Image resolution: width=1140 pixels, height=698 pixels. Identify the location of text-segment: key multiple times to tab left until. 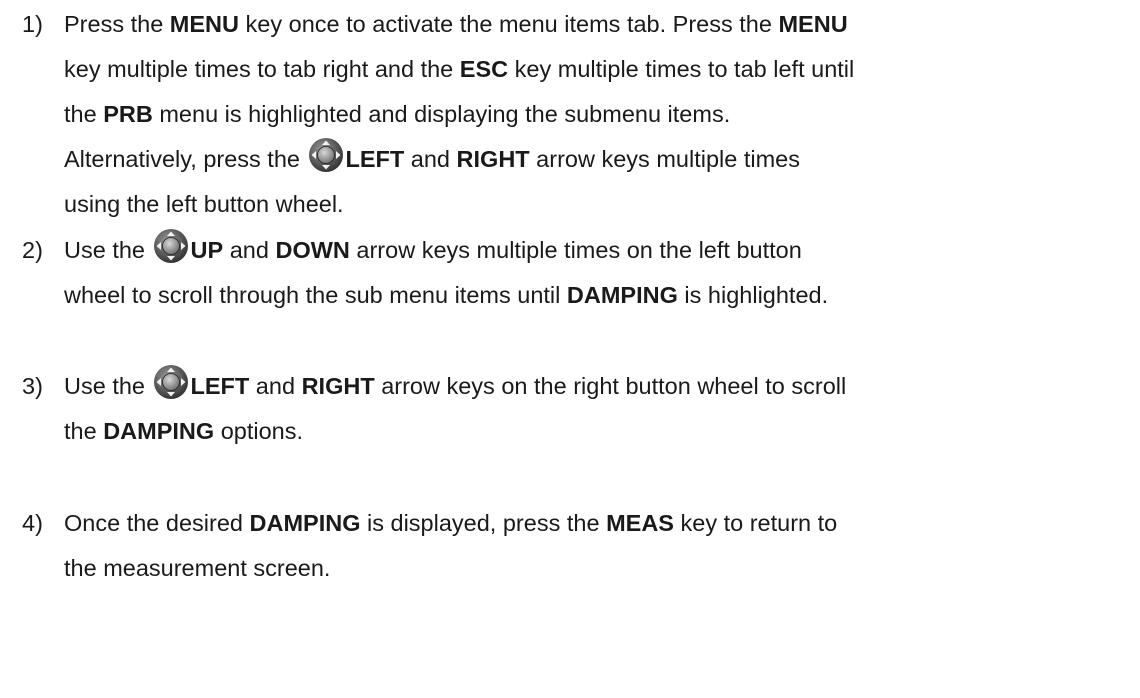
(681, 69).